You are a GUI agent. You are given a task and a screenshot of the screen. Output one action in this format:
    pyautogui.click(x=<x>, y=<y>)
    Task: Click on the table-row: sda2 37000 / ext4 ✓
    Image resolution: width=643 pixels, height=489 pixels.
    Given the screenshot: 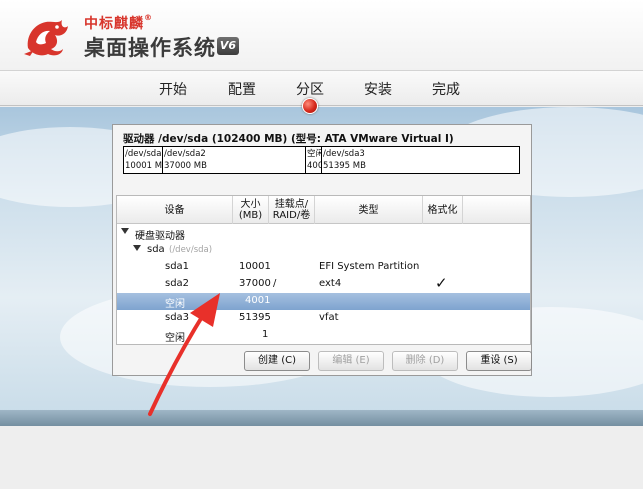 What is the action you would take?
    pyautogui.click(x=323, y=283)
    